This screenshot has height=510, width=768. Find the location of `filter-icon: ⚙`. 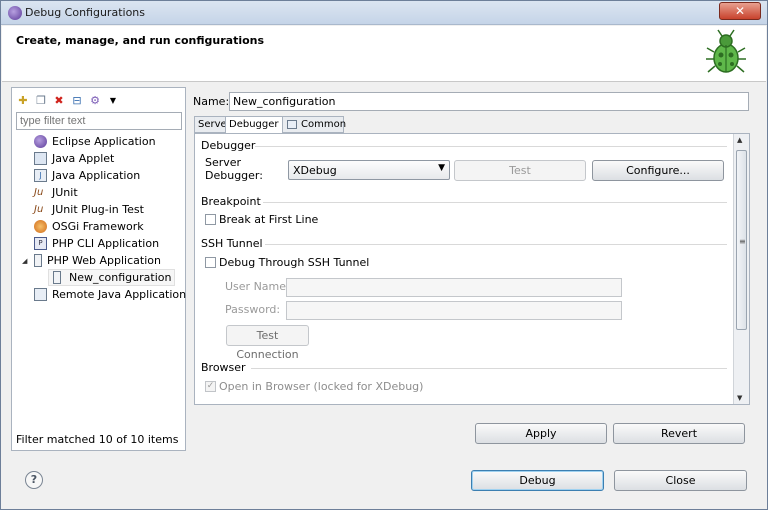

filter-icon: ⚙ is located at coordinates (95, 101).